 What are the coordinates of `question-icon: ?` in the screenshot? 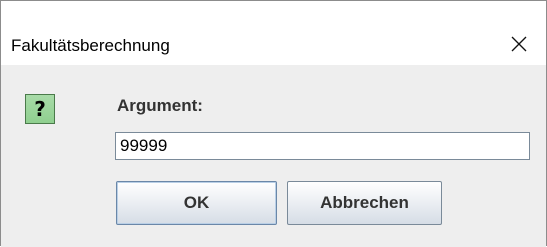 It's located at (40, 109).